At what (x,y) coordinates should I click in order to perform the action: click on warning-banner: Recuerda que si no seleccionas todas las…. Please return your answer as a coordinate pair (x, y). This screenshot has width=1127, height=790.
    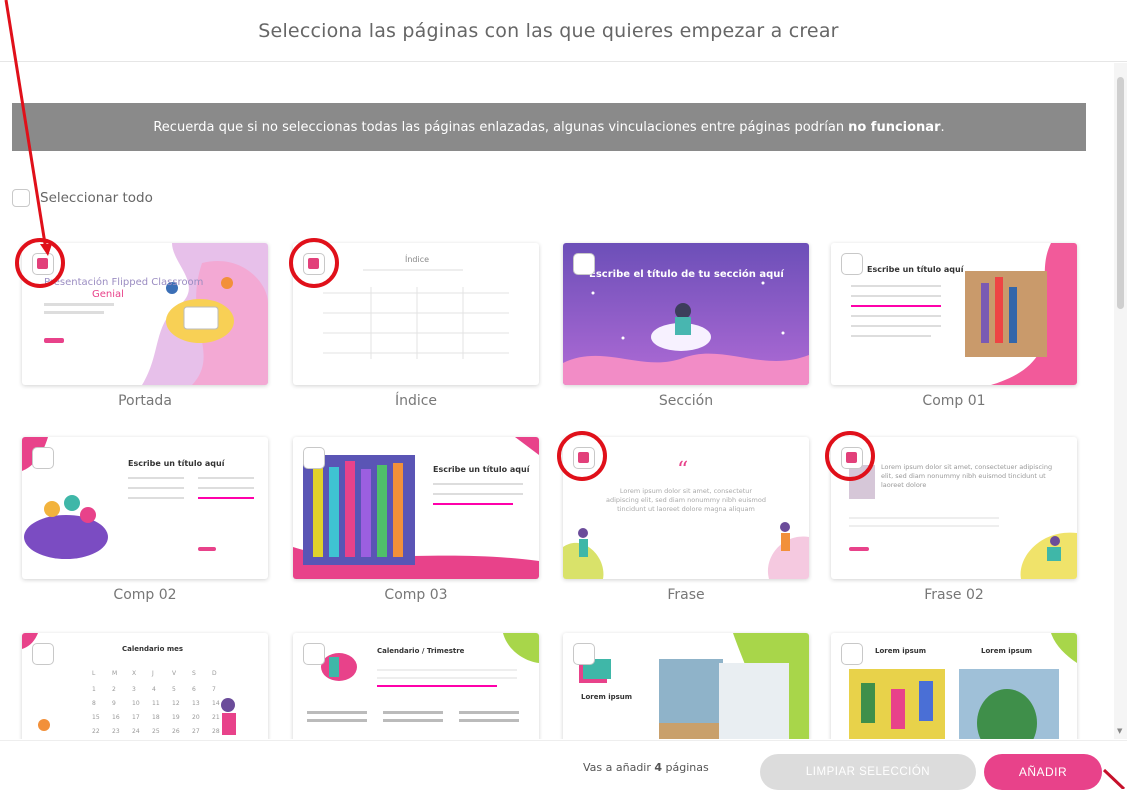
    Looking at the image, I should click on (549, 127).